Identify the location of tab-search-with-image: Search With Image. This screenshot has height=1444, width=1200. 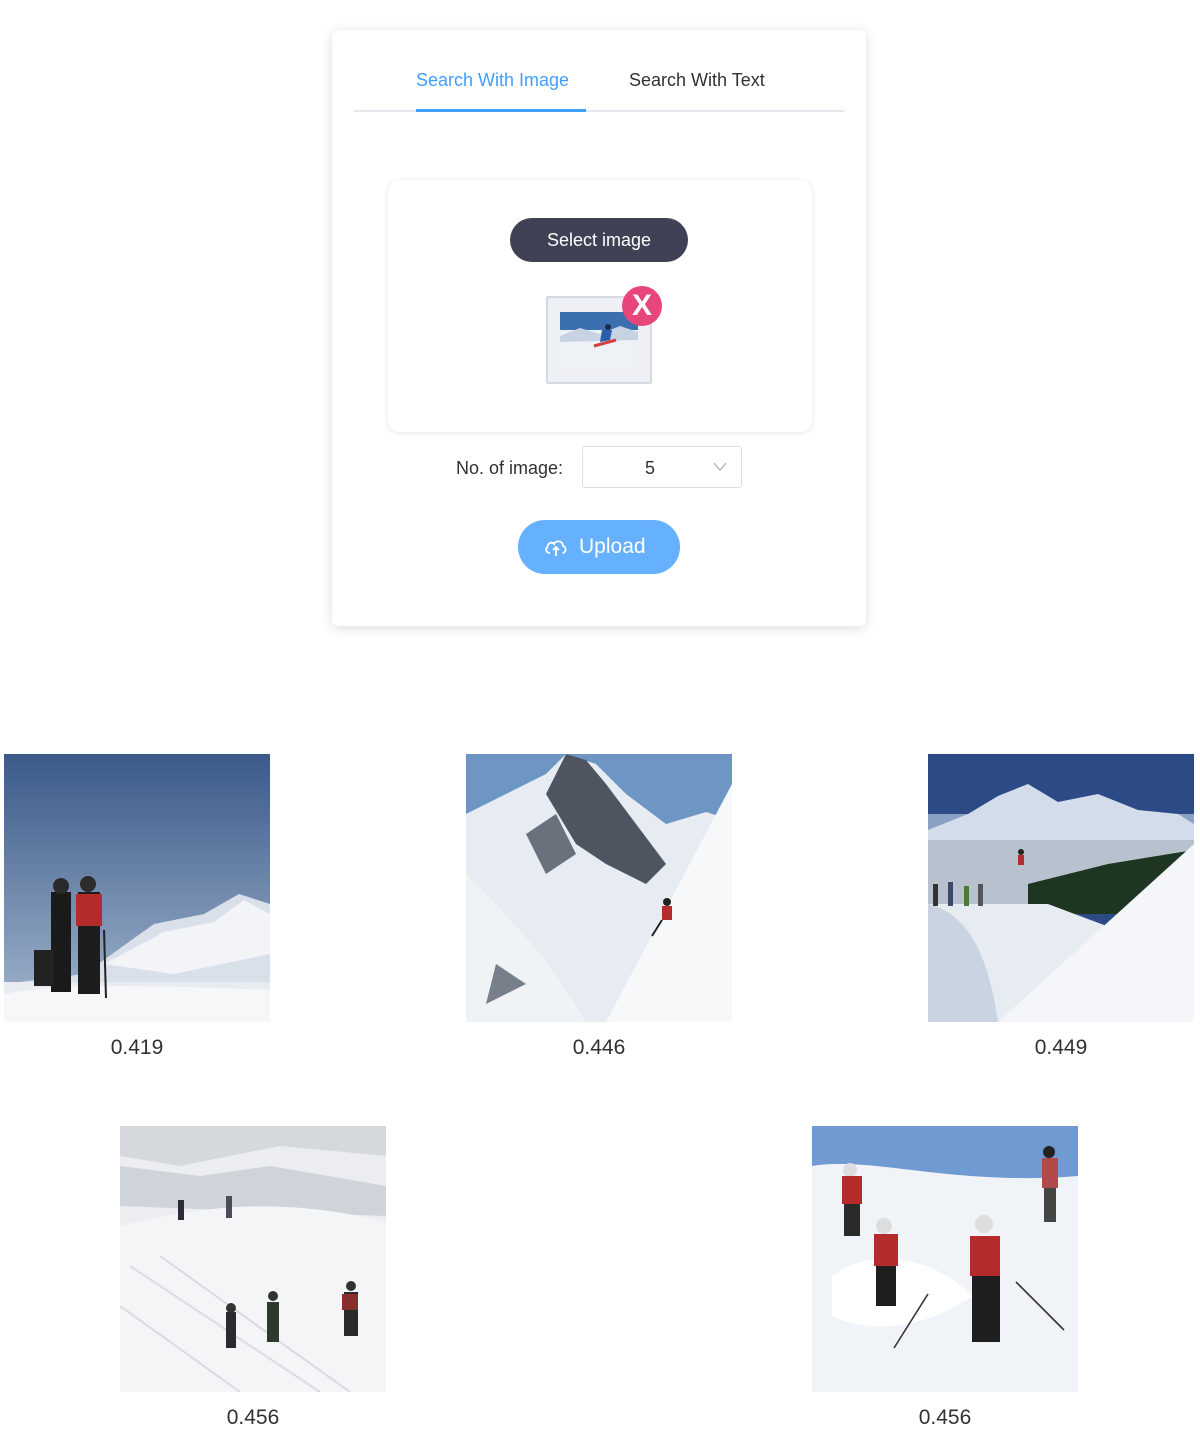
(492, 91).